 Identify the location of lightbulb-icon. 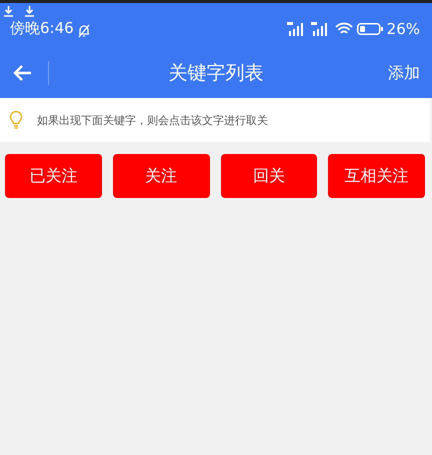
(16, 120).